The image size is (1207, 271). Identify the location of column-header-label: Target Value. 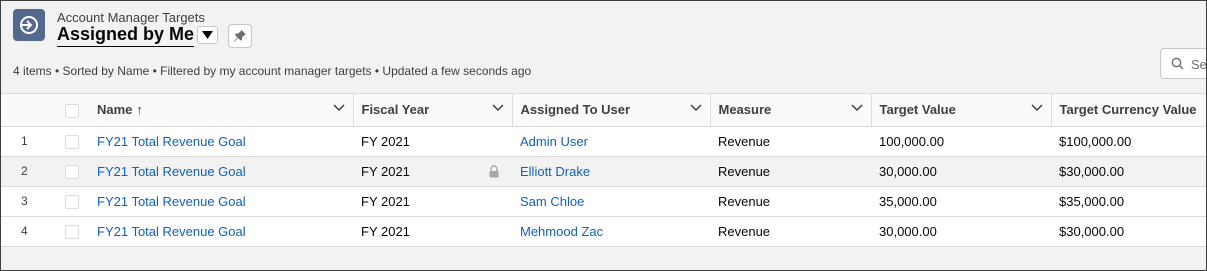
(917, 110).